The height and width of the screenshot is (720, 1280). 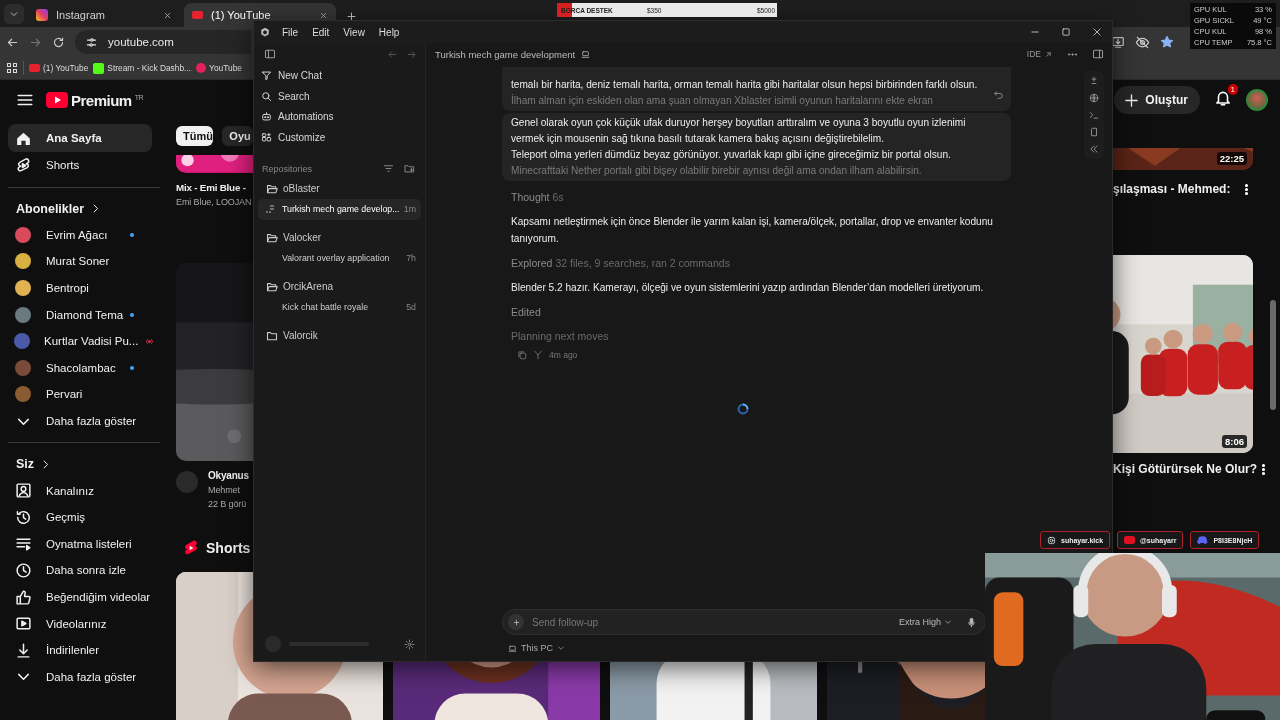 What do you see at coordinates (80, 623) in the screenshot?
I see `sidebar-item: Videolarınız` at bounding box center [80, 623].